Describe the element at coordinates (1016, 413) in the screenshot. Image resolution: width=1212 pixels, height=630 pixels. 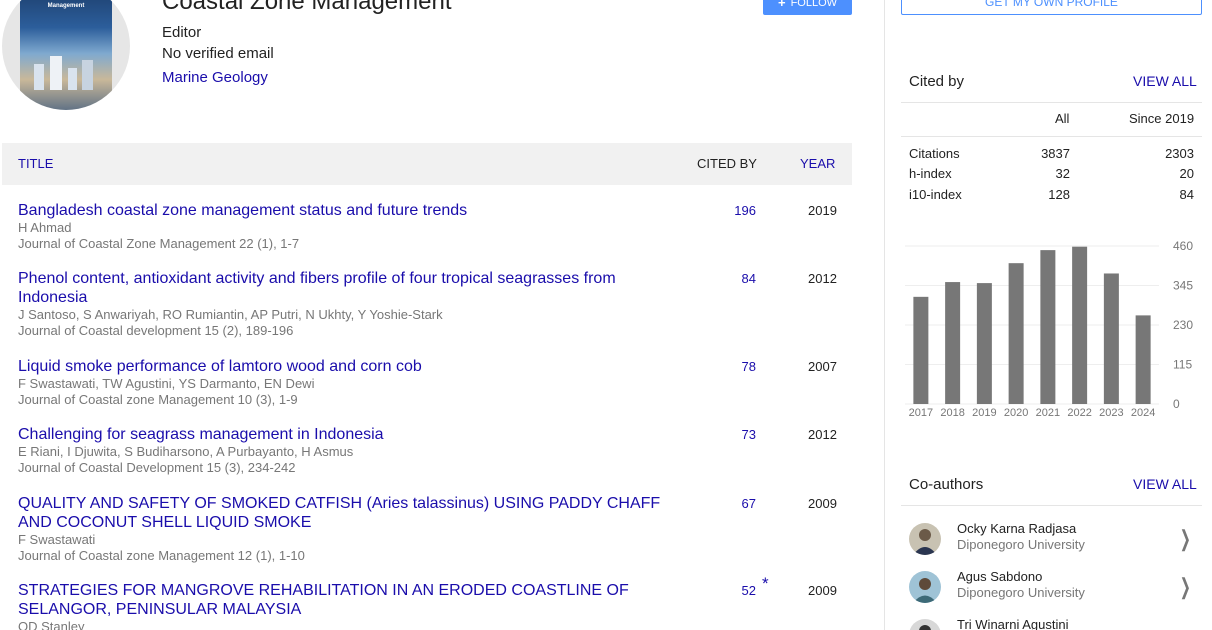
I see `chart-x-tick-label: 2020` at that location.